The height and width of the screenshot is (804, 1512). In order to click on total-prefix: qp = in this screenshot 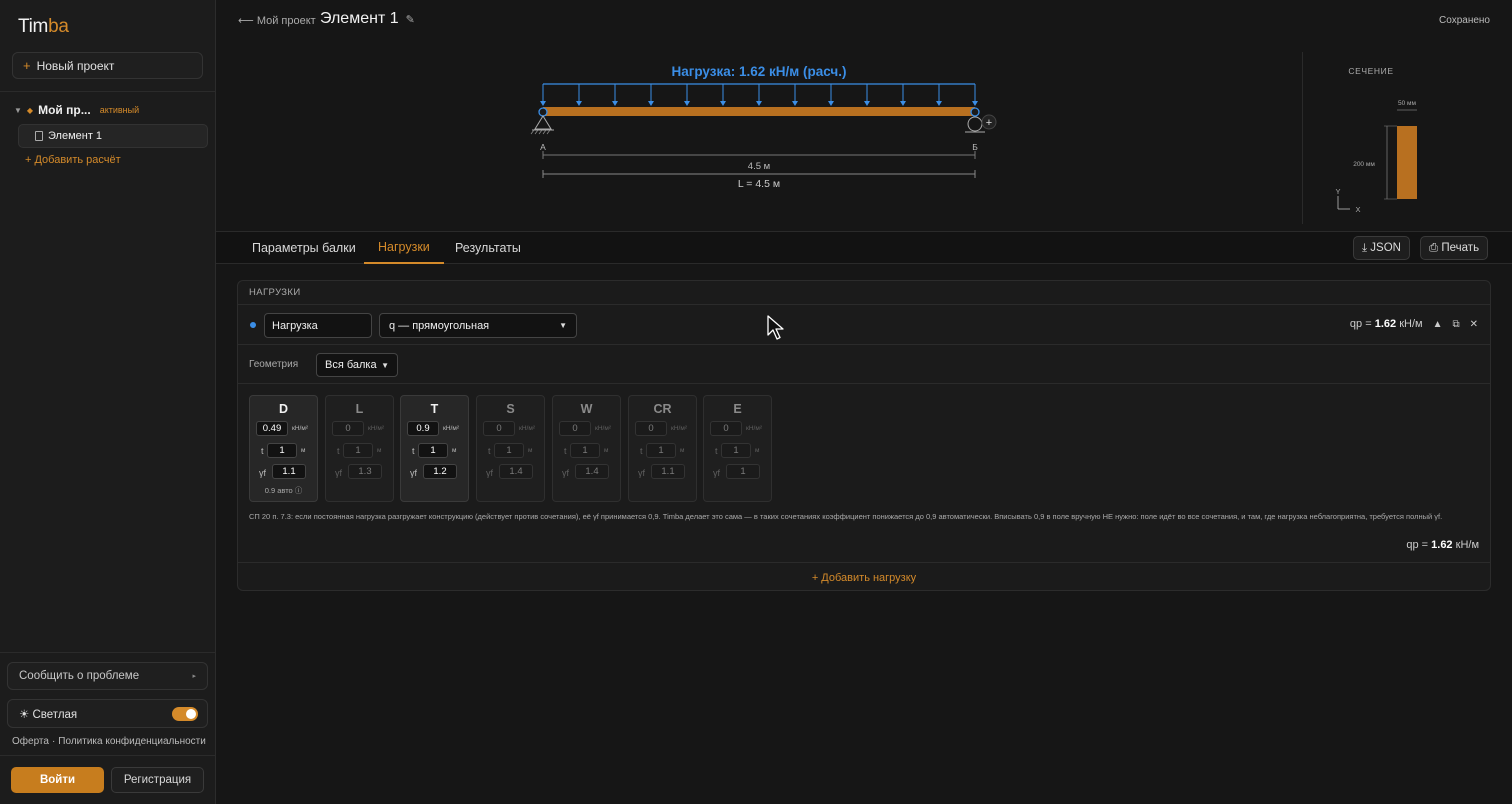, I will do `click(1417, 545)`.